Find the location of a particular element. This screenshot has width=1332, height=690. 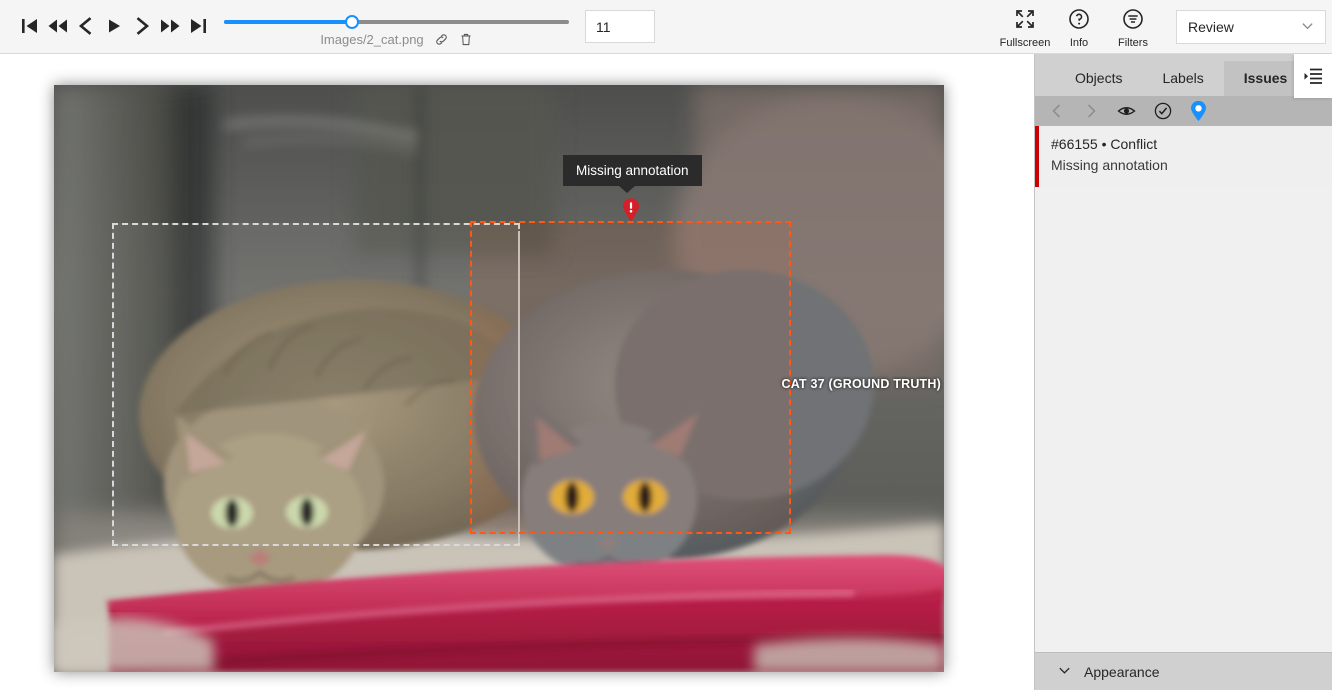

frame-slider-fill is located at coordinates (288, 22).